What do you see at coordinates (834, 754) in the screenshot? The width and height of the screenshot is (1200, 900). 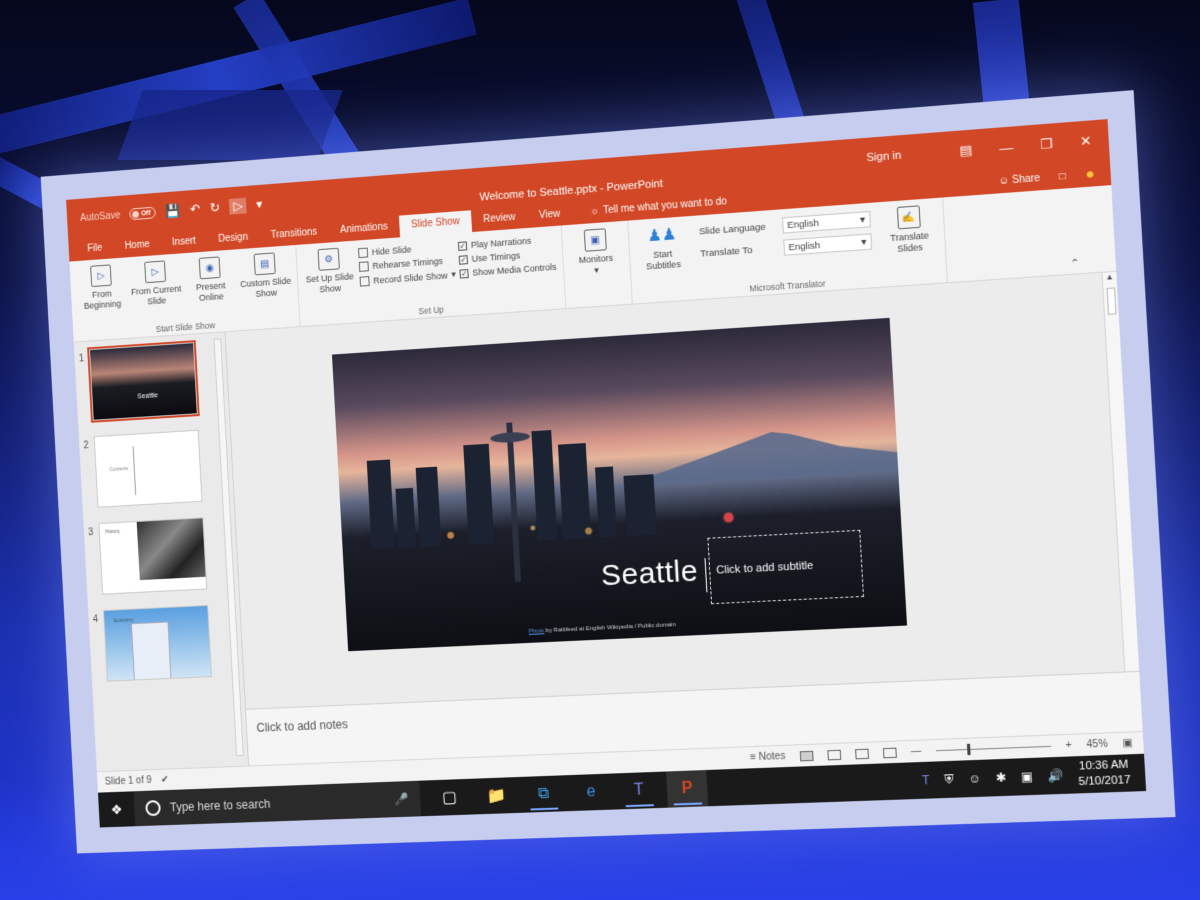 I see `slide-sorter-icon` at bounding box center [834, 754].